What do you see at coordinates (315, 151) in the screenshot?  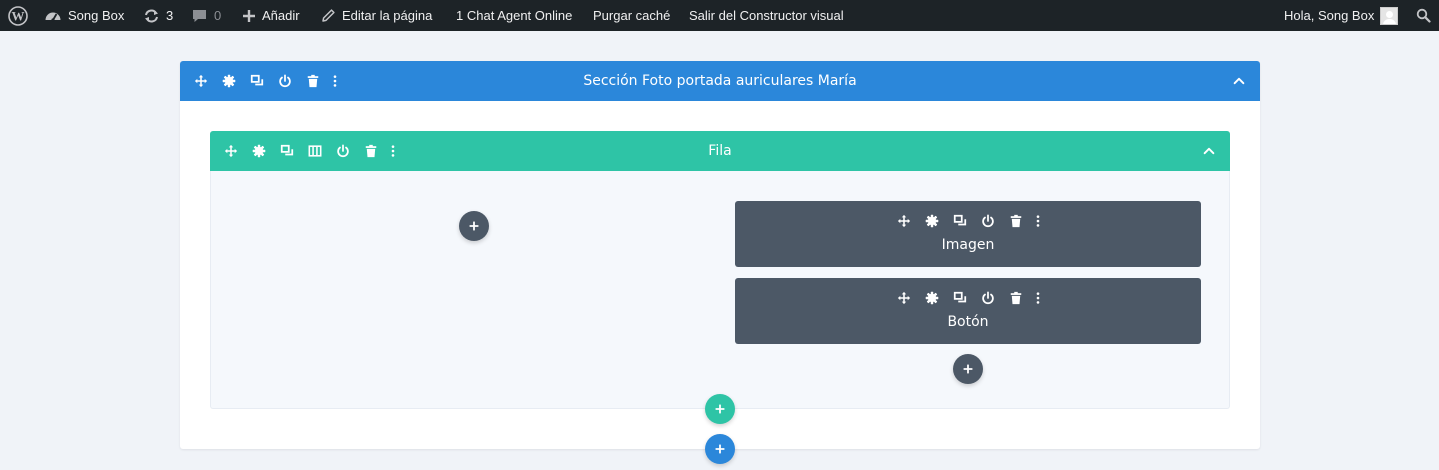 I see `columns-icon` at bounding box center [315, 151].